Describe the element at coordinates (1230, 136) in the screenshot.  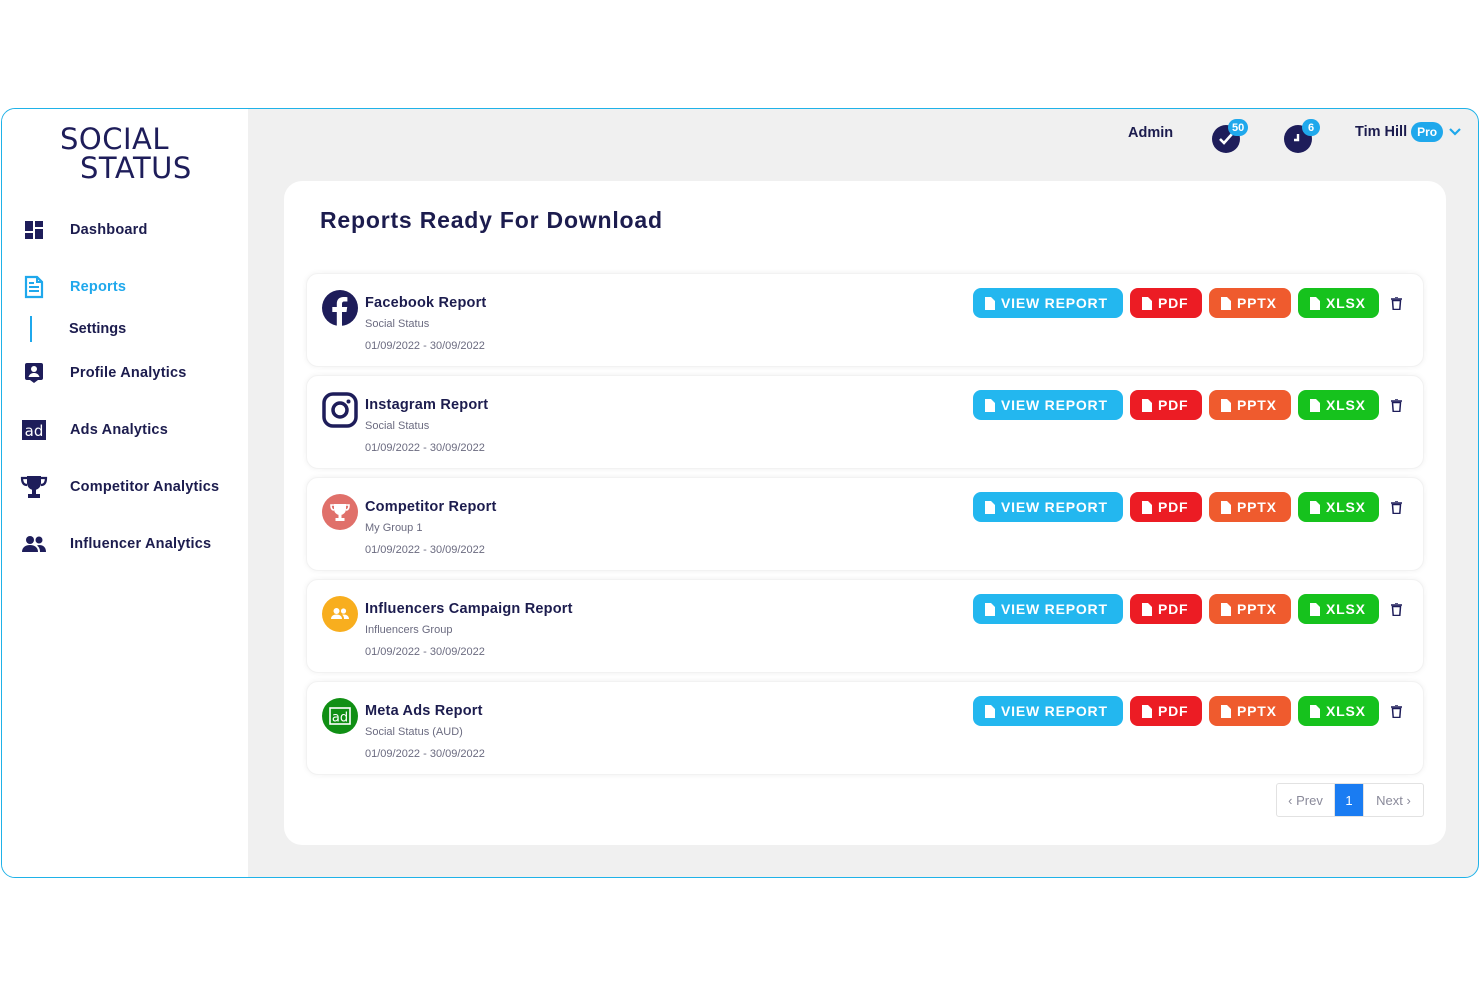
I see `tasks-notification: 50` at that location.